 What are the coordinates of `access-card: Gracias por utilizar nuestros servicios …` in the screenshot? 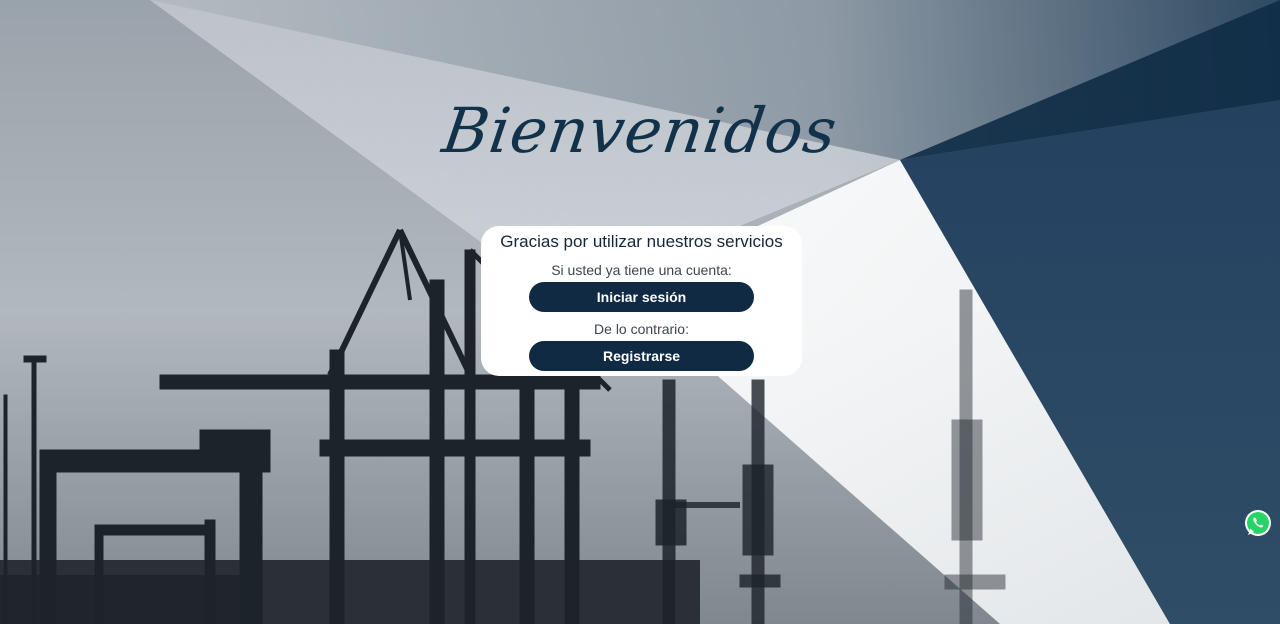 It's located at (641, 301).